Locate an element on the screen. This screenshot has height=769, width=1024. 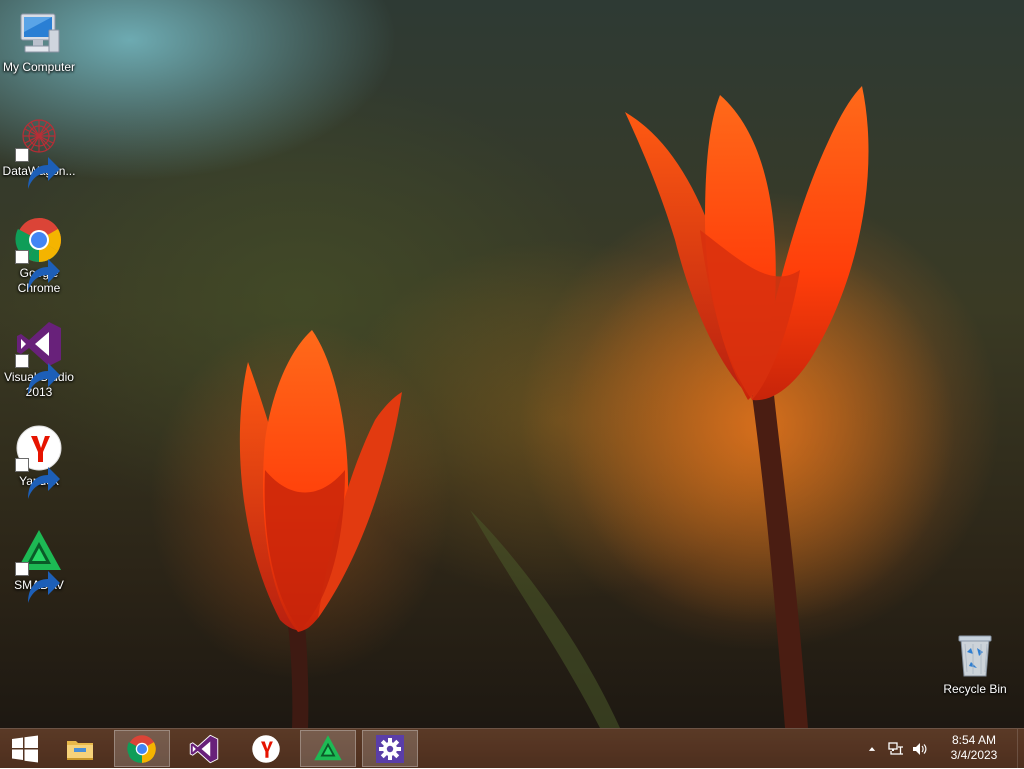
datawagon-icon is located at coordinates (39, 151).